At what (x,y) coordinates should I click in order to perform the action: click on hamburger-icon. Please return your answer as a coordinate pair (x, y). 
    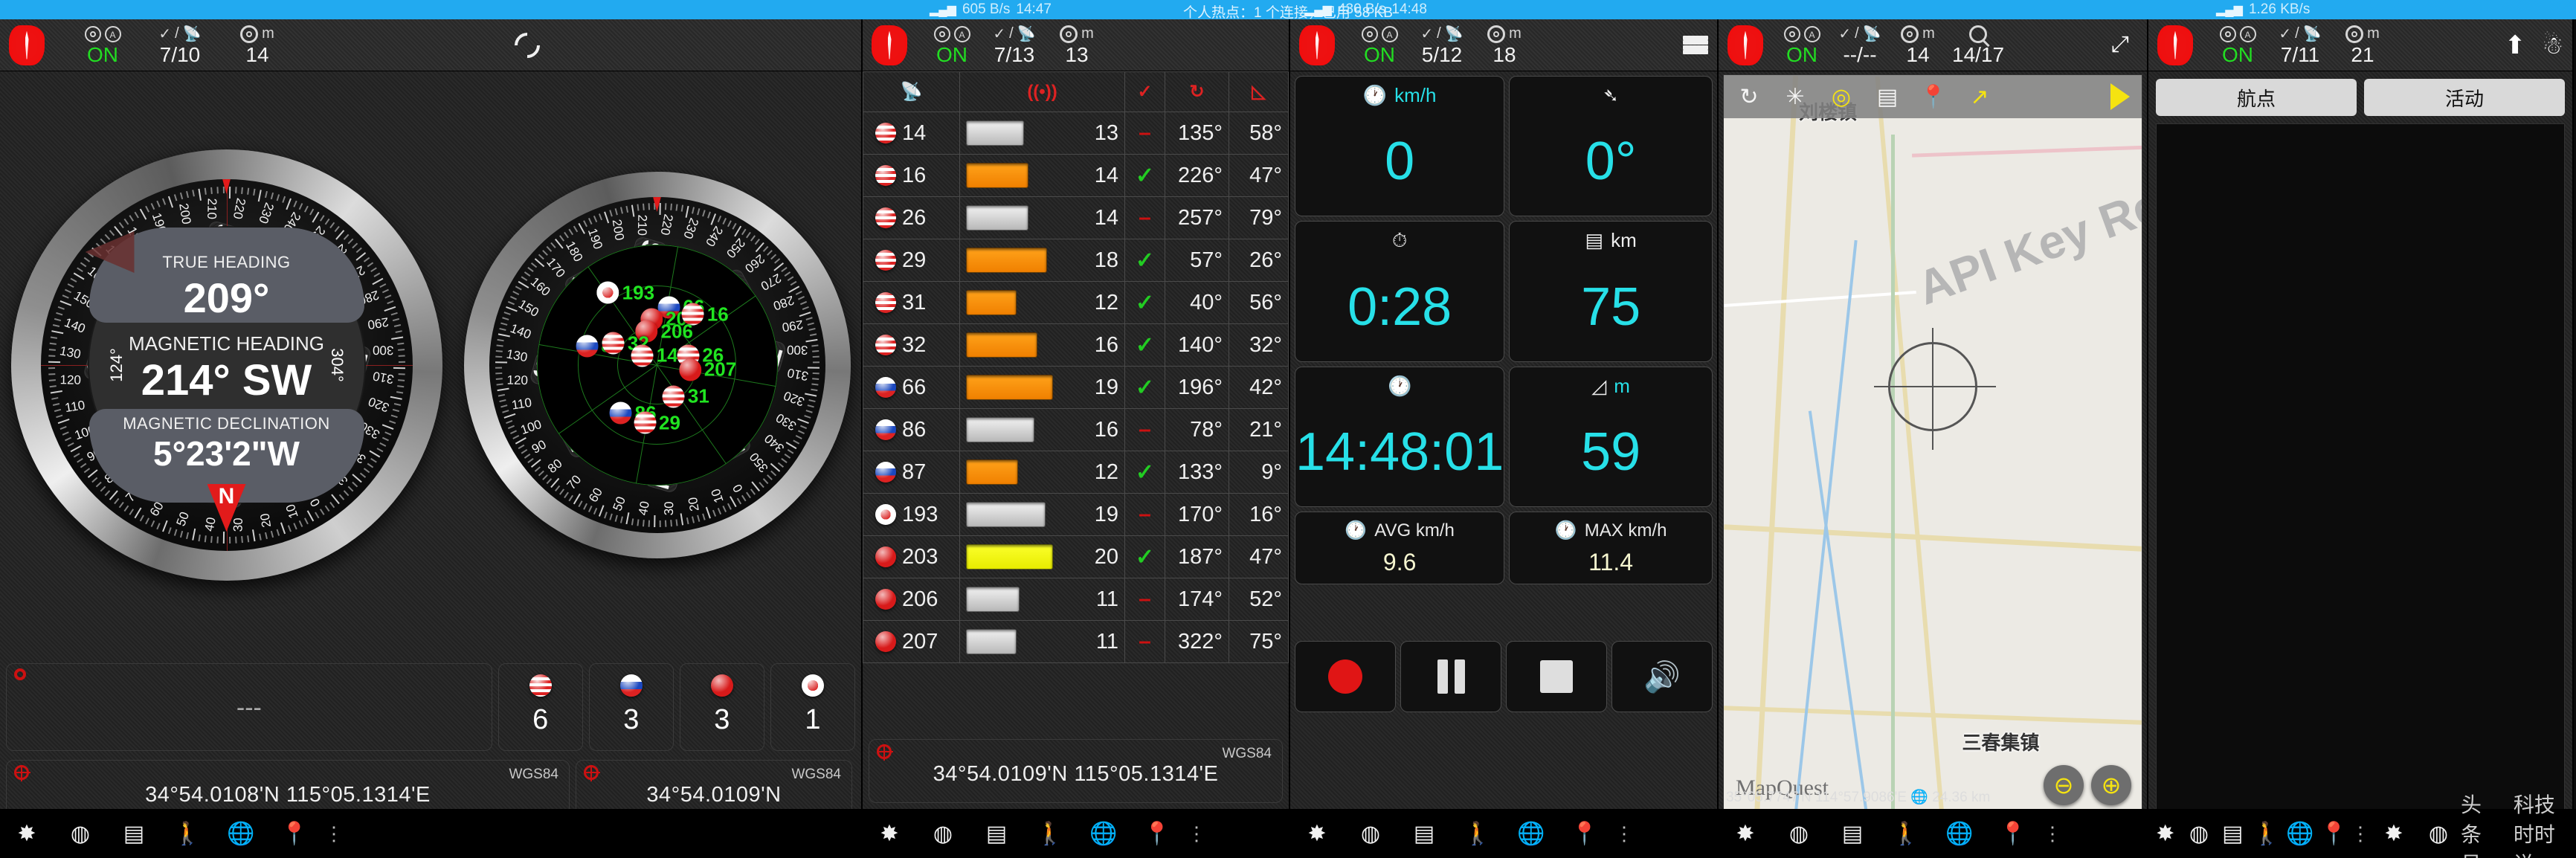
    Looking at the image, I should click on (1695, 45).